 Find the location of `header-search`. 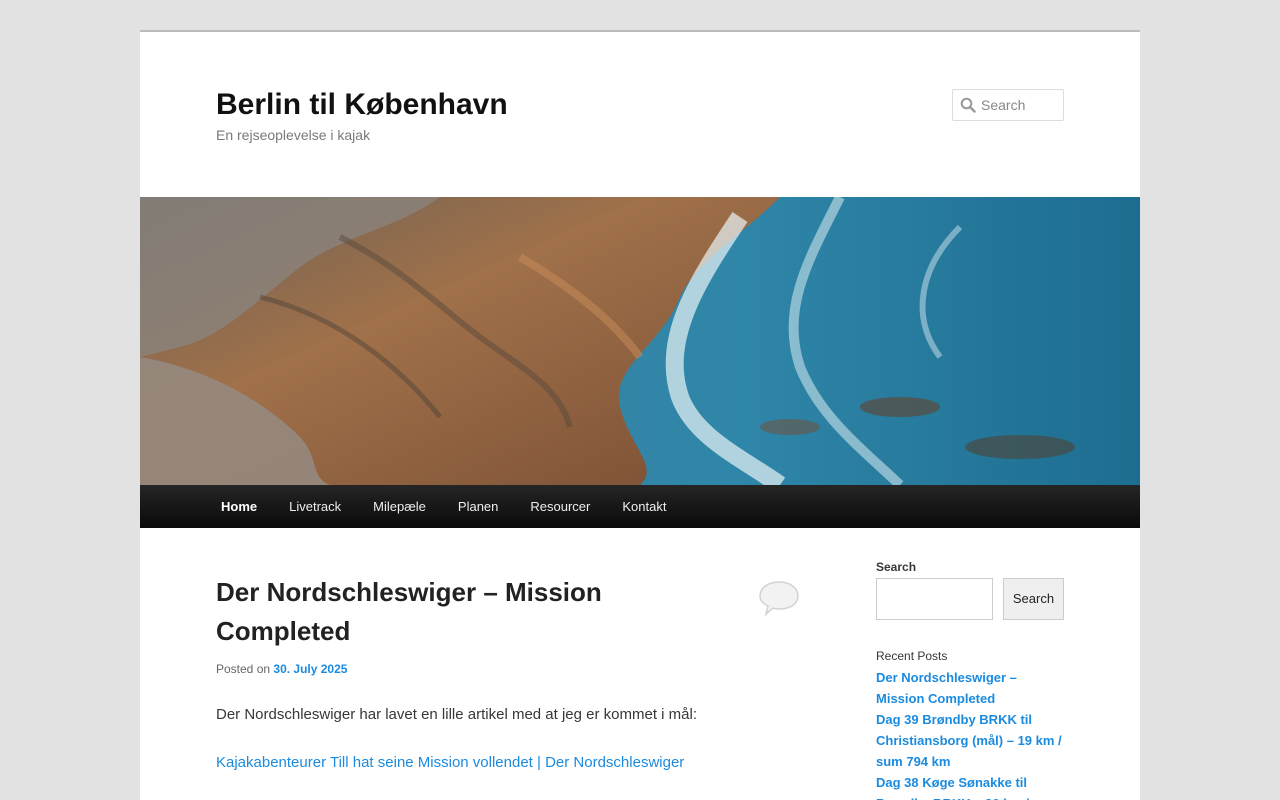

header-search is located at coordinates (1008, 105).